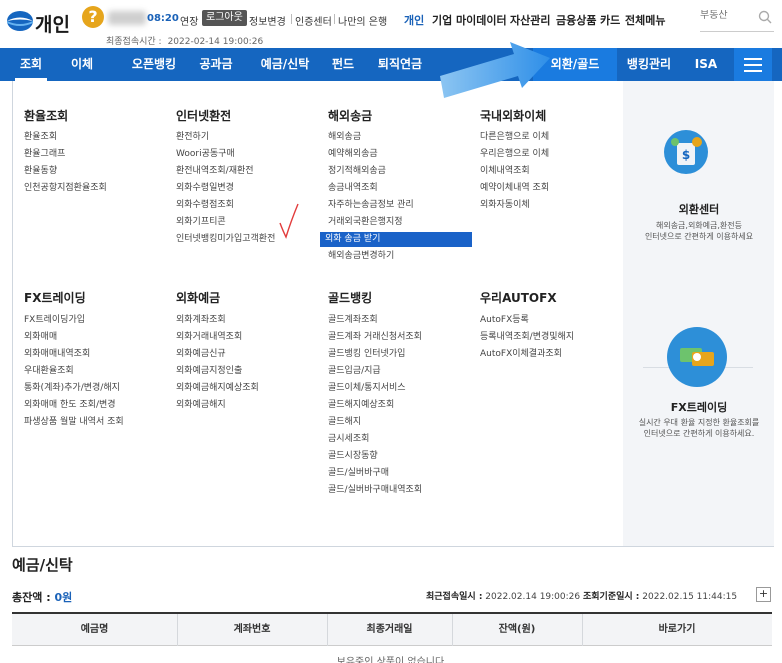  Describe the element at coordinates (72, 388) in the screenshot. I see `menu-link: 통화(계좌)추가/변경/해지` at that location.